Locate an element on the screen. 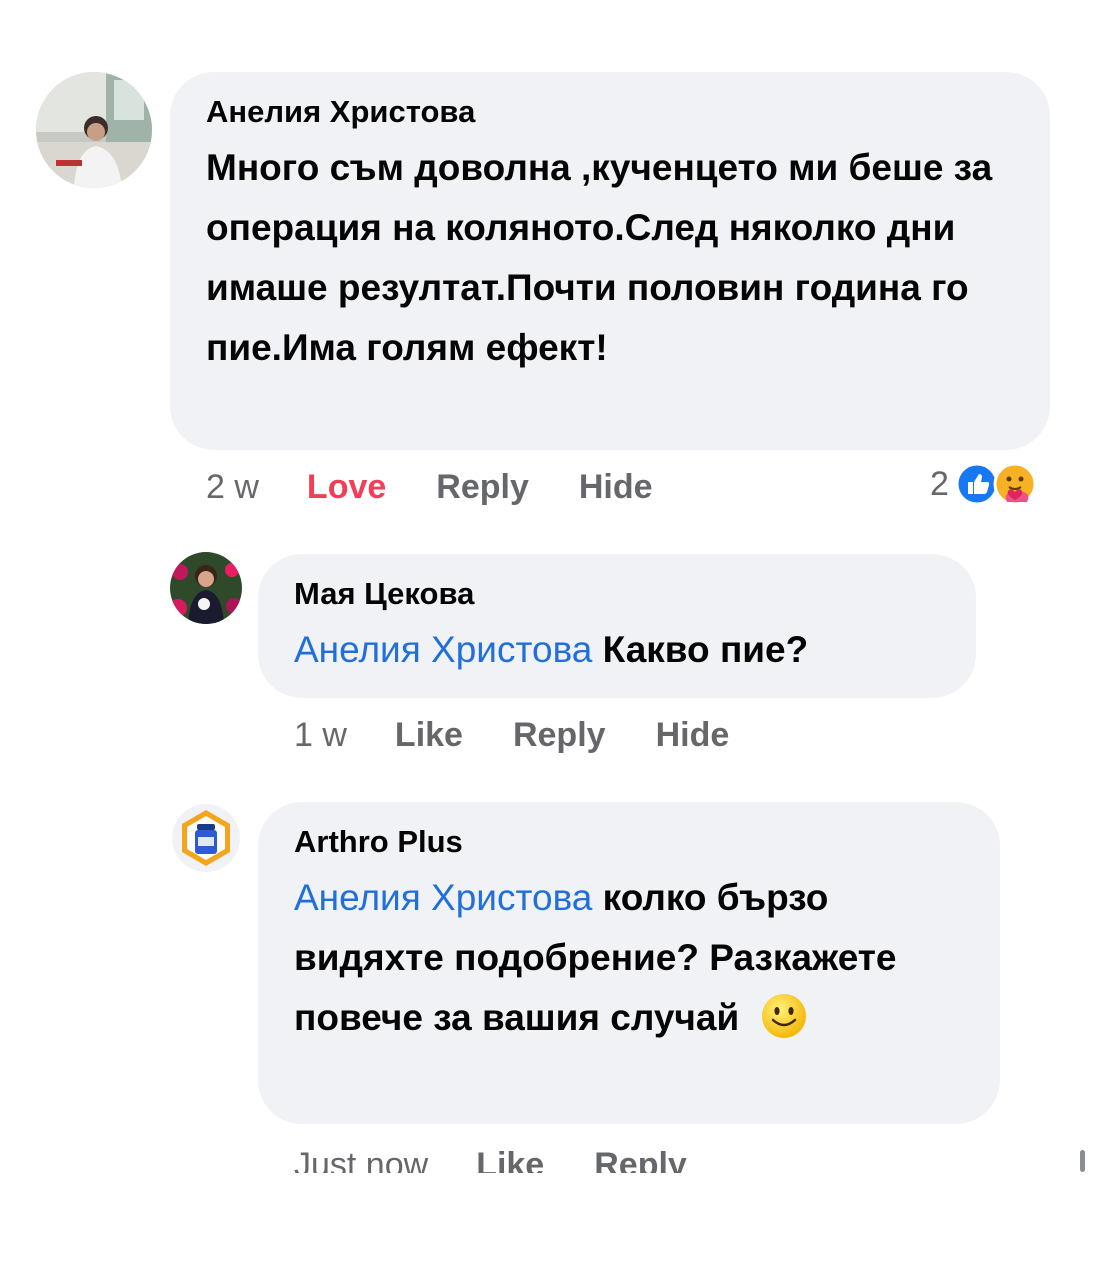  reaction-summary: 2 is located at coordinates (983, 484).